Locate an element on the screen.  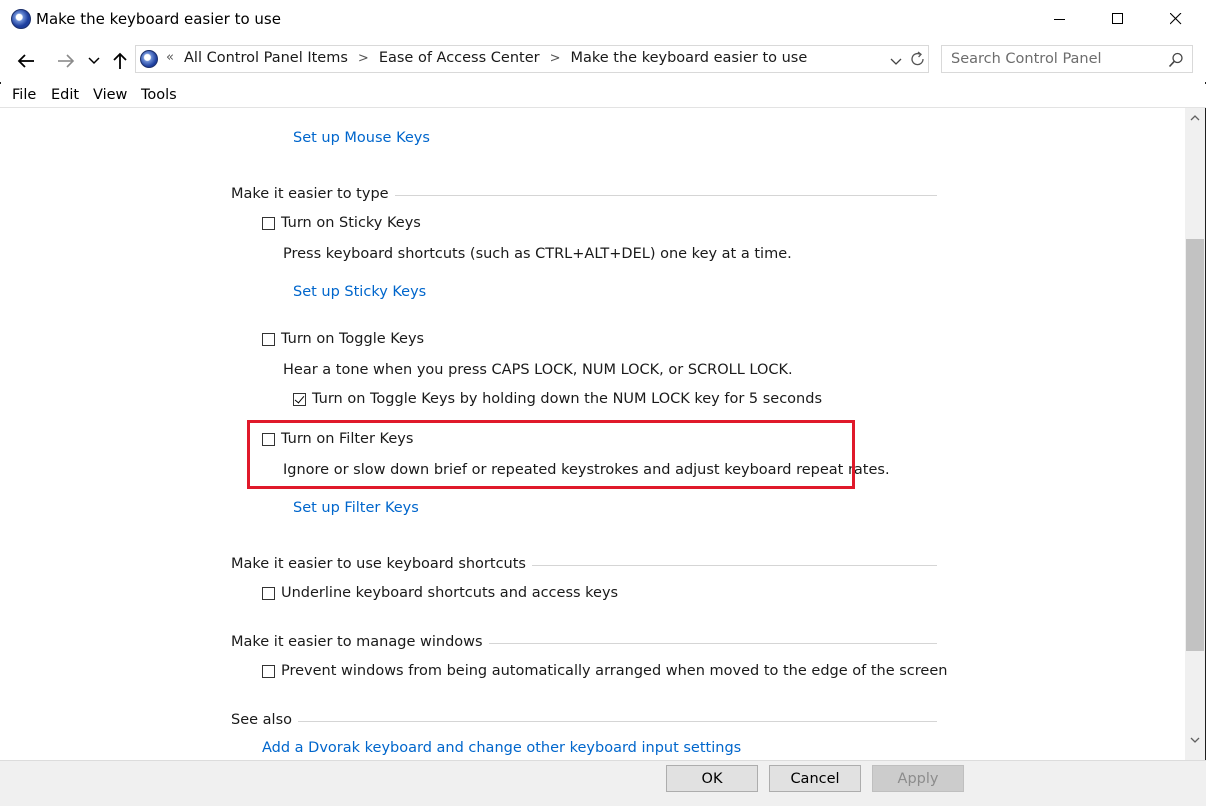
breadcrumb-current-page: Make the keyboard easier to use is located at coordinates (689, 58).